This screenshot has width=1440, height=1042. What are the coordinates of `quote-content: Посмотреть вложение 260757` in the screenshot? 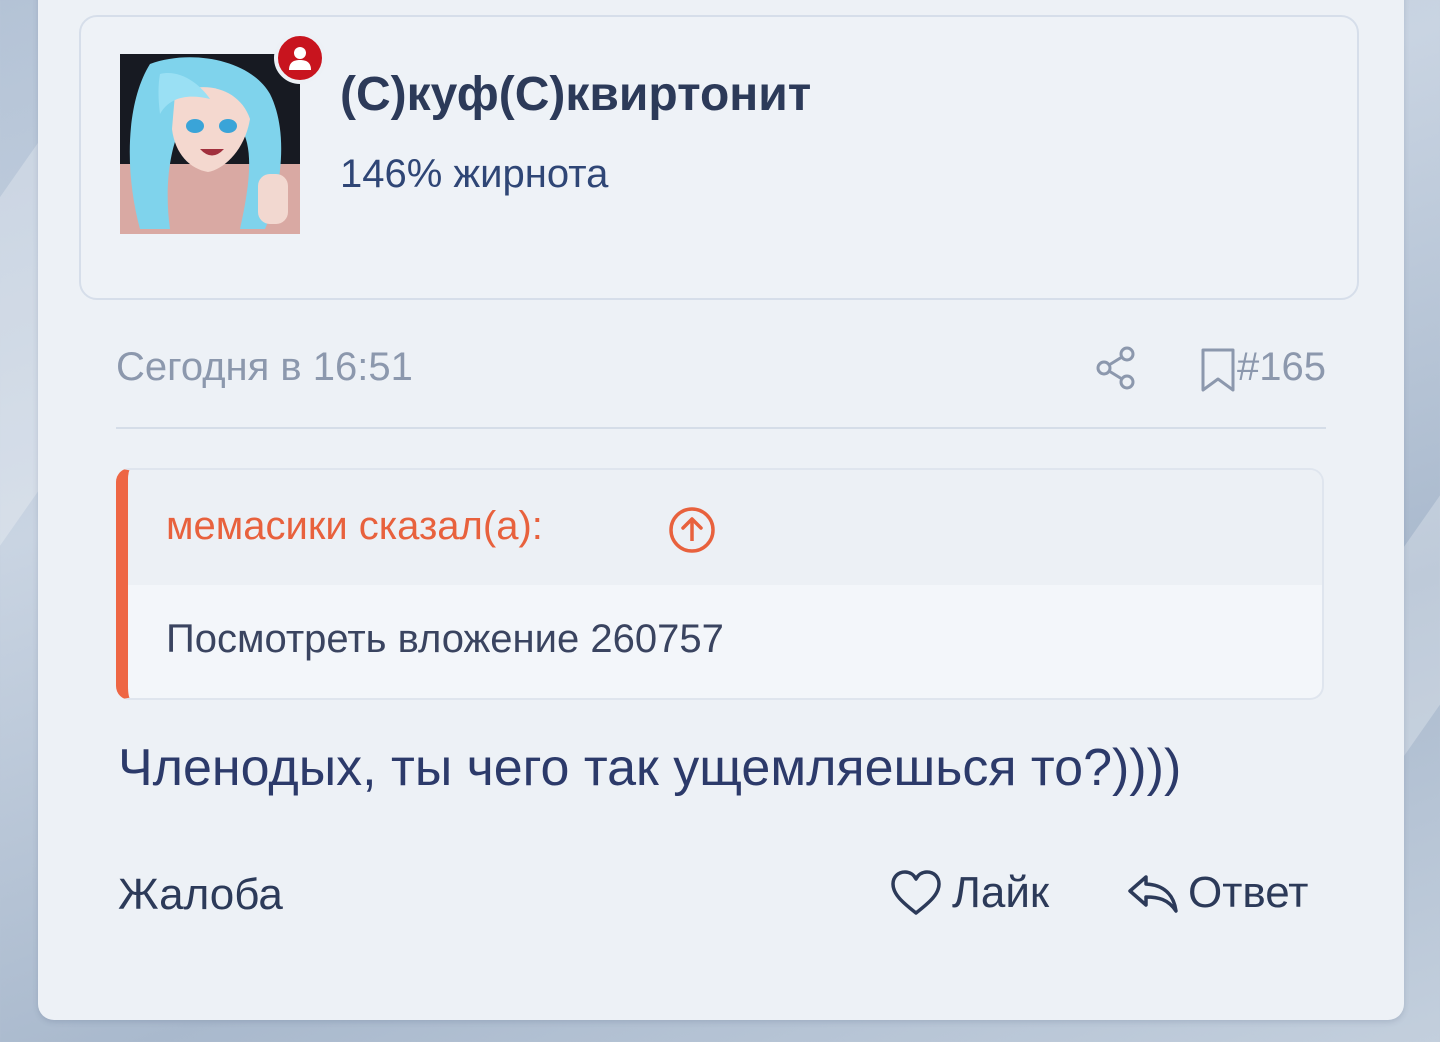 It's located at (445, 639).